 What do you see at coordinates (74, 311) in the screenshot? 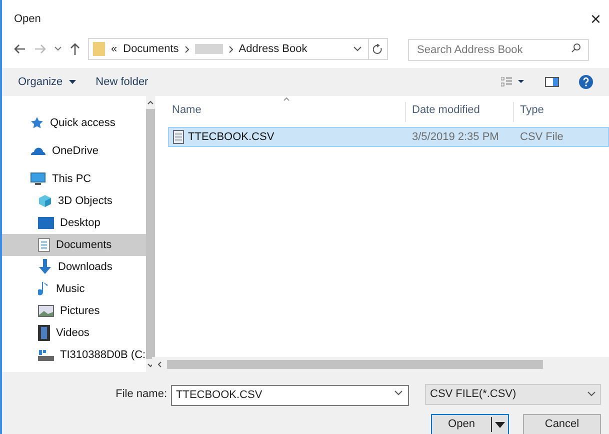
I see `nav-item: Pictures` at bounding box center [74, 311].